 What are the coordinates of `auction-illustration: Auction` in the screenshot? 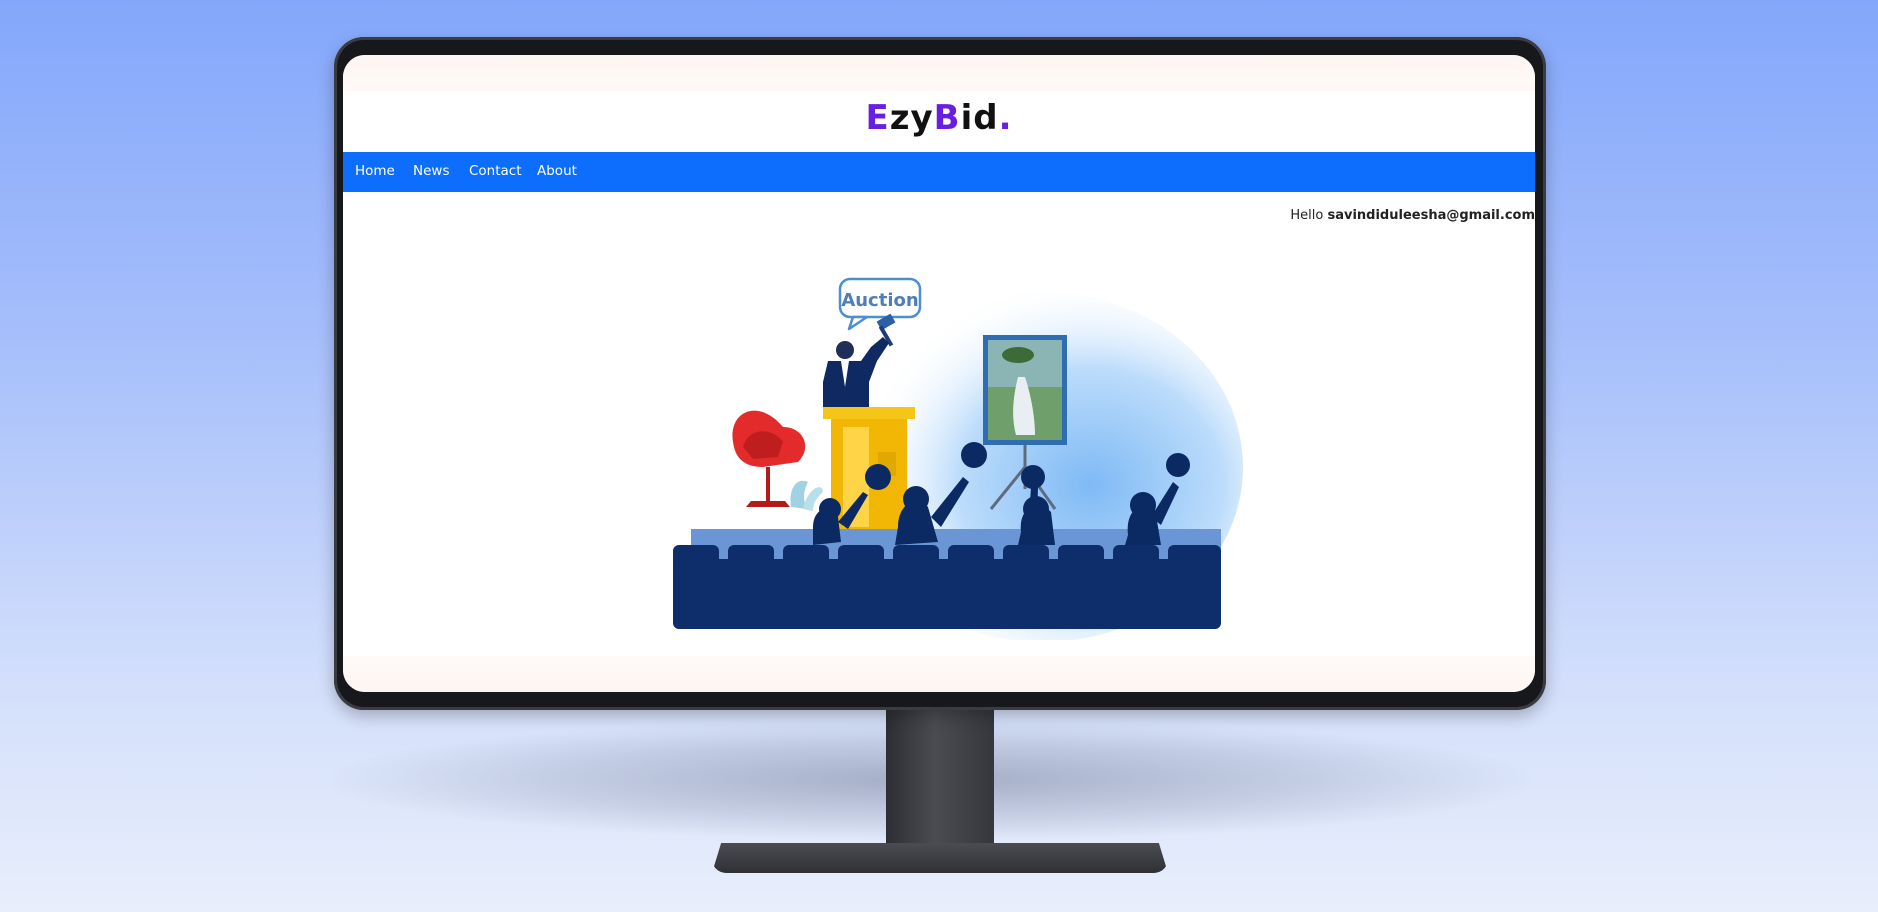 It's located at (958, 458).